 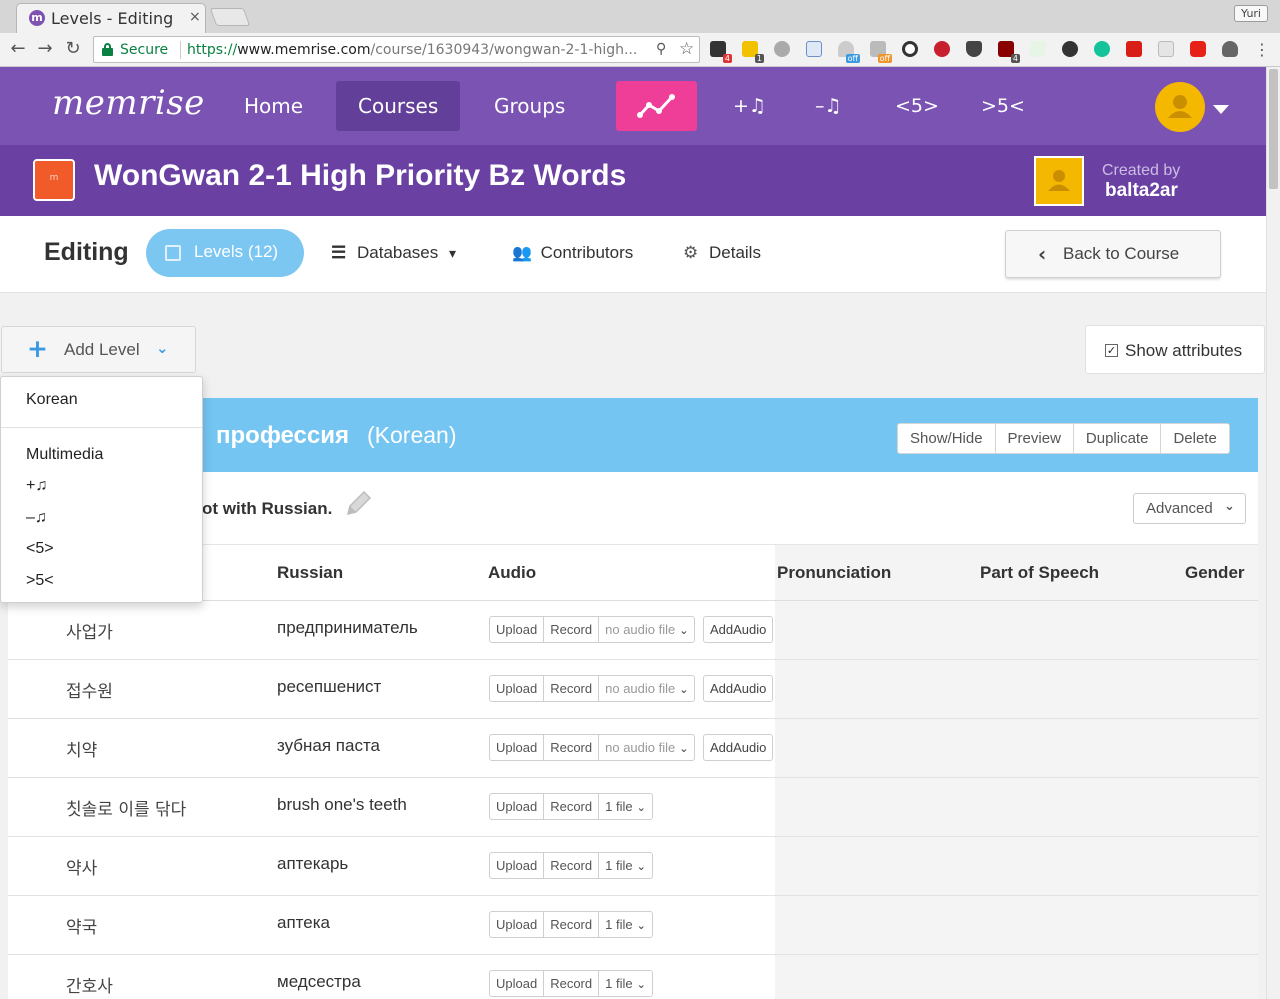 I want to click on nav-expand: <5>, so click(x=917, y=106).